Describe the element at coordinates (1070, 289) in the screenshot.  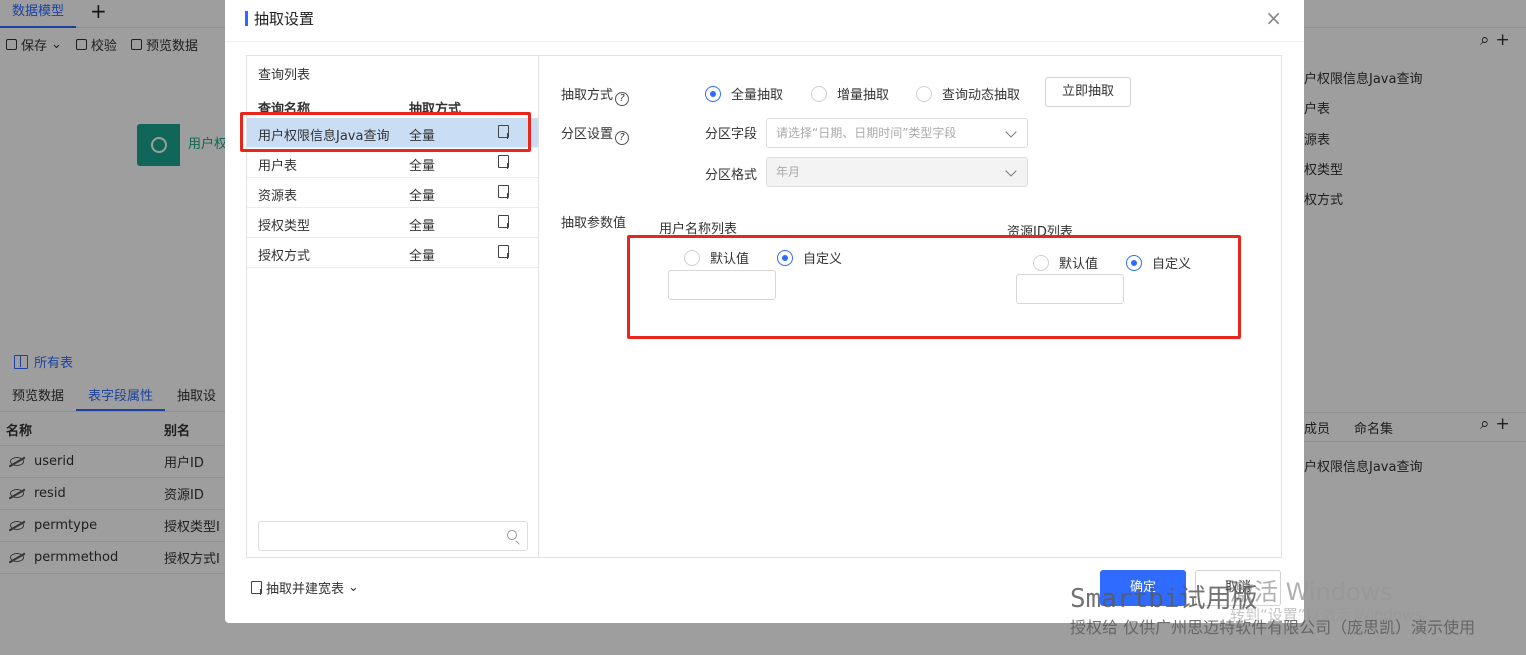
I see `param2-value-input` at that location.